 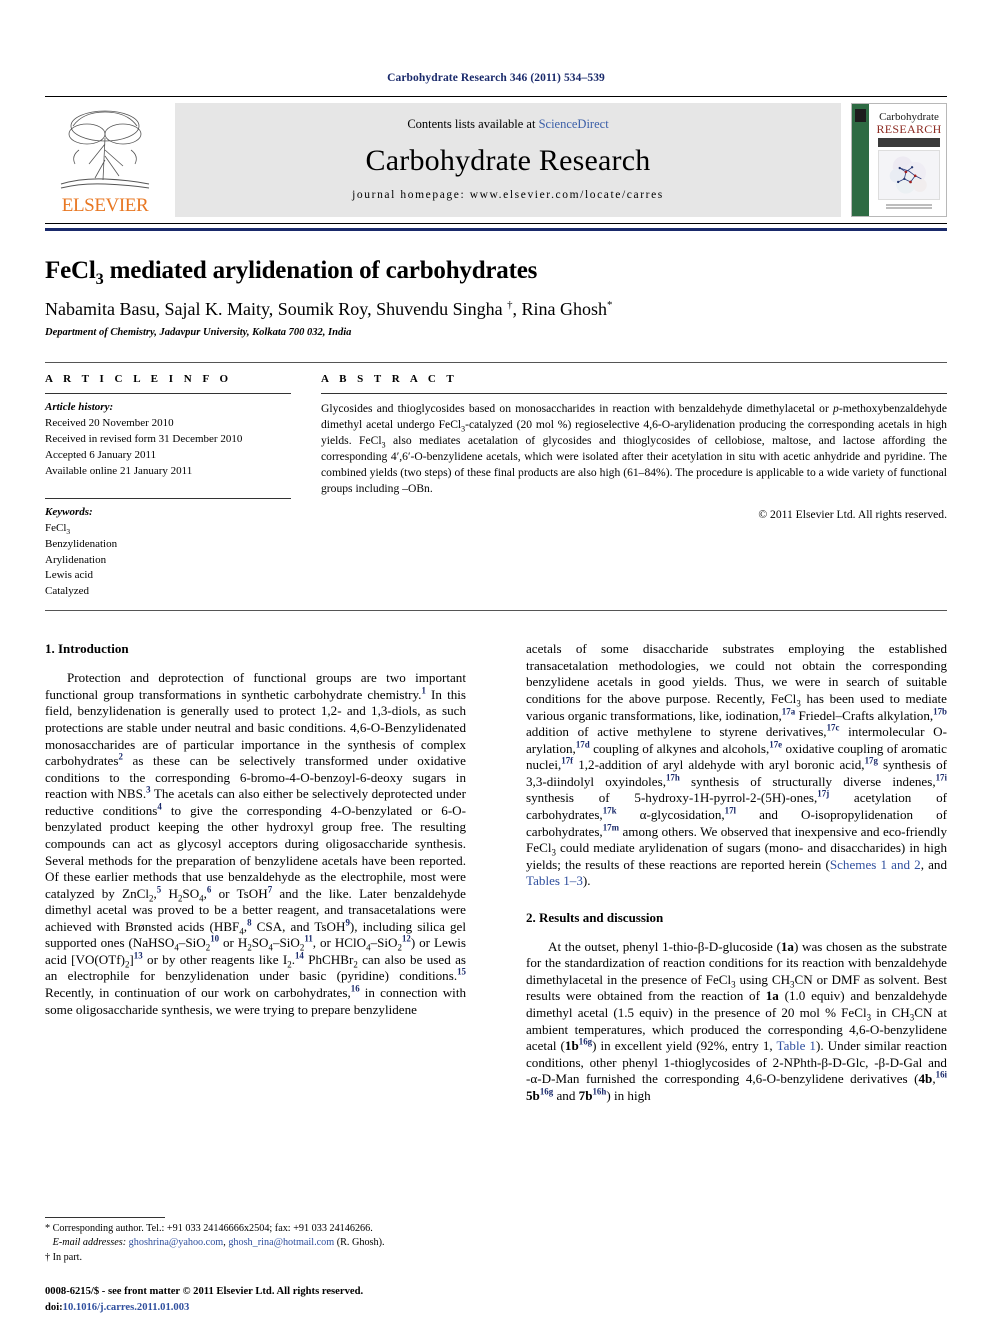 I want to click on res-seg-1: At the outset, phenyl 1-thio-β-, so click(x=628, y=946).